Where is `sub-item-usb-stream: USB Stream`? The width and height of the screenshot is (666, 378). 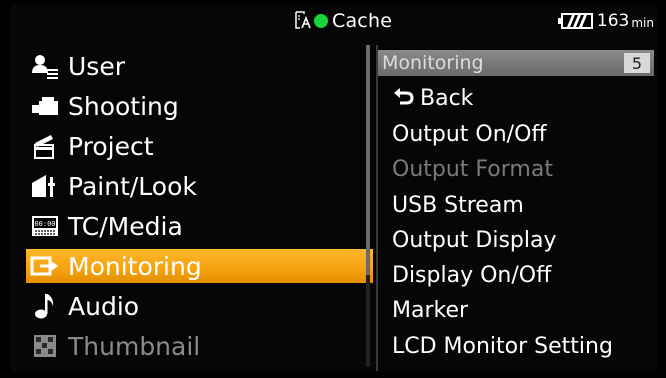
sub-item-usb-stream: USB Stream is located at coordinates (458, 205).